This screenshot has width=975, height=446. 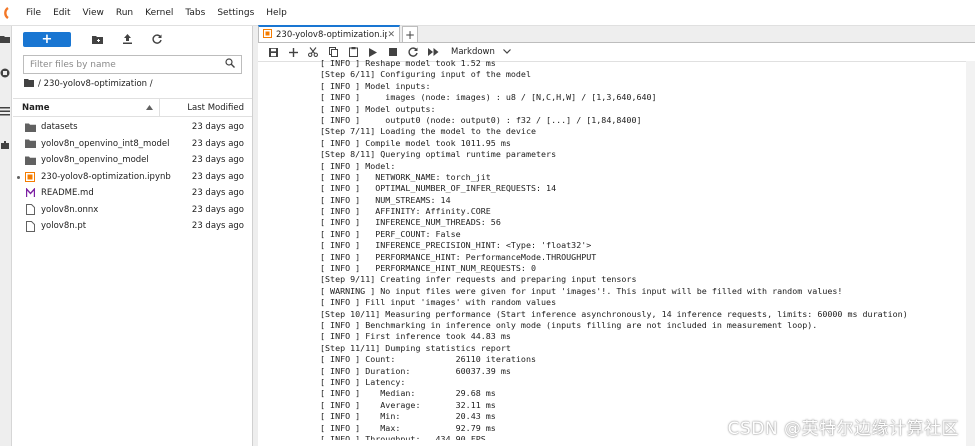 What do you see at coordinates (363, 381) in the screenshot?
I see `output-line: [ INFO ] Latency:` at bounding box center [363, 381].